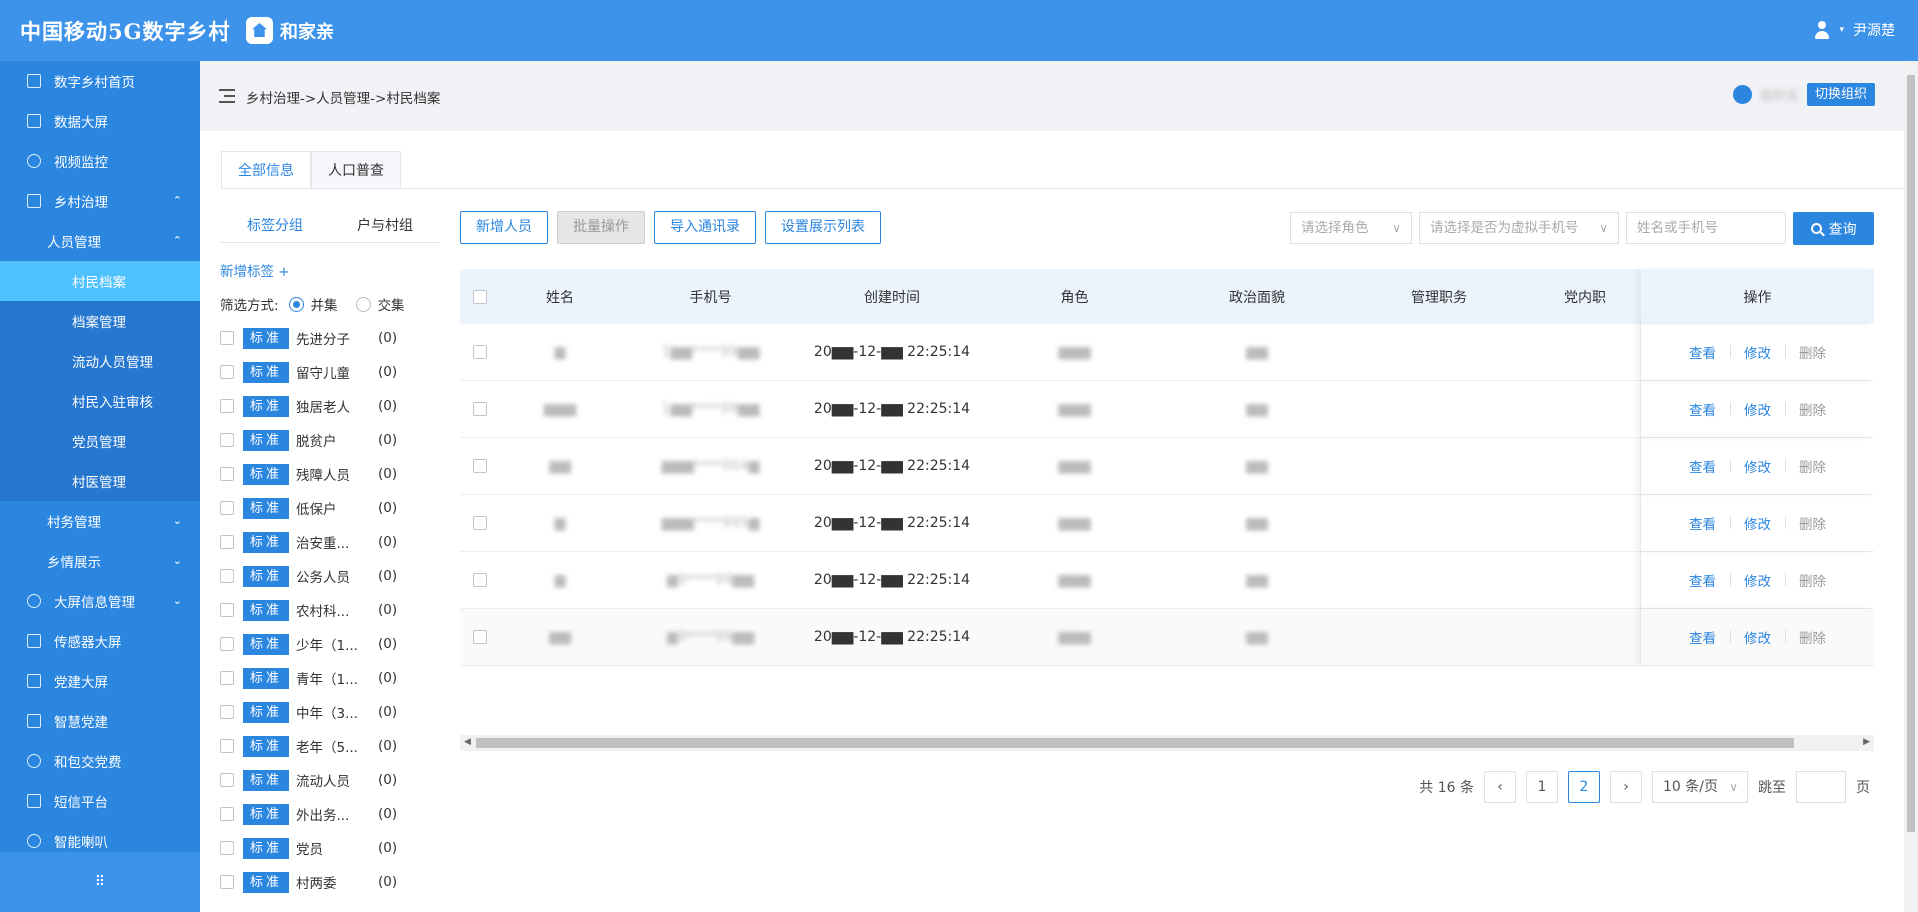 This screenshot has width=1918, height=912. What do you see at coordinates (100, 241) in the screenshot?
I see `sidebar-item-personnel: 人员管理 ⌃` at bounding box center [100, 241].